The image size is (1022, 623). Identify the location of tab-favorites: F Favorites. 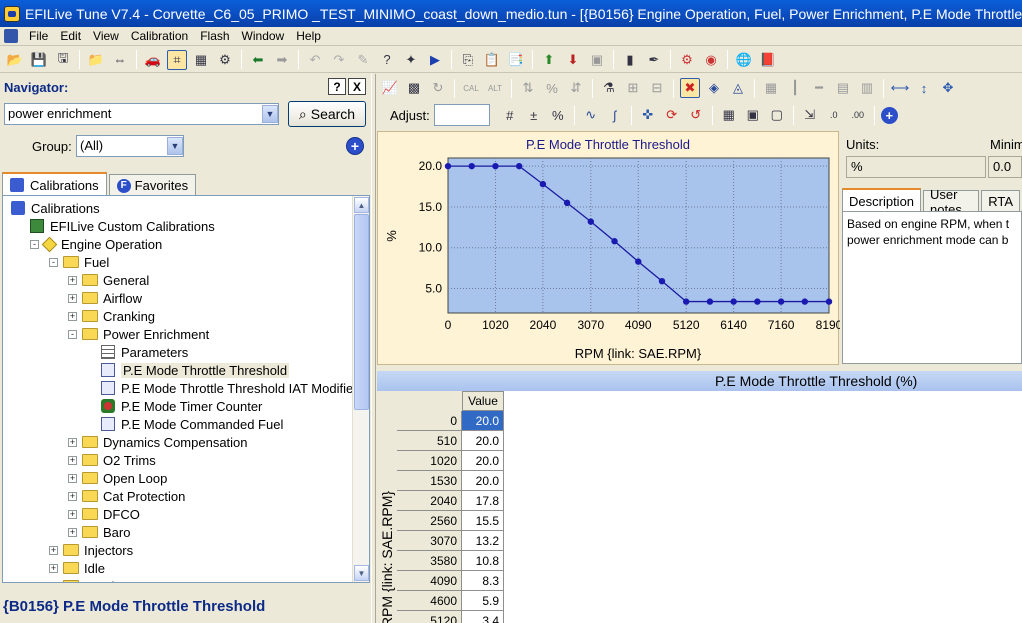
(152, 185).